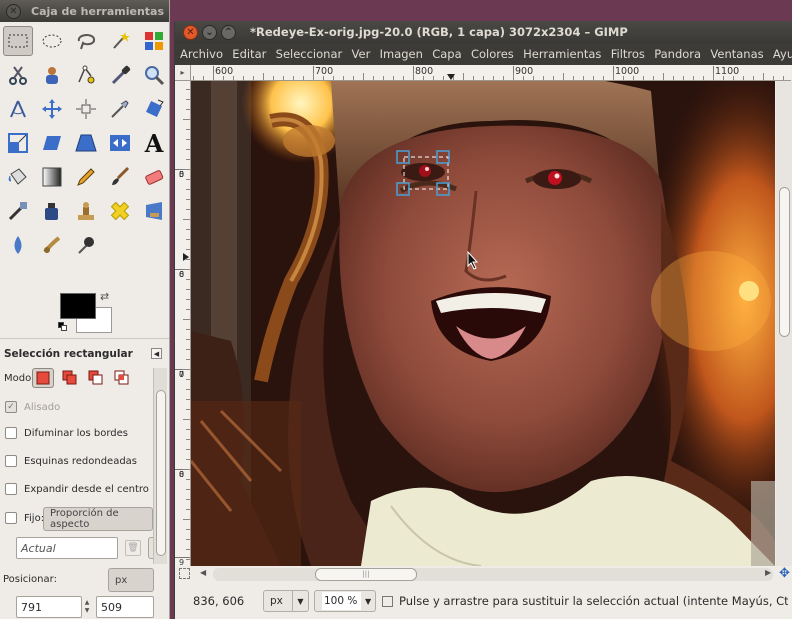 The width and height of the screenshot is (792, 619). What do you see at coordinates (122, 378) in the screenshot?
I see `mode-intersect-button` at bounding box center [122, 378].